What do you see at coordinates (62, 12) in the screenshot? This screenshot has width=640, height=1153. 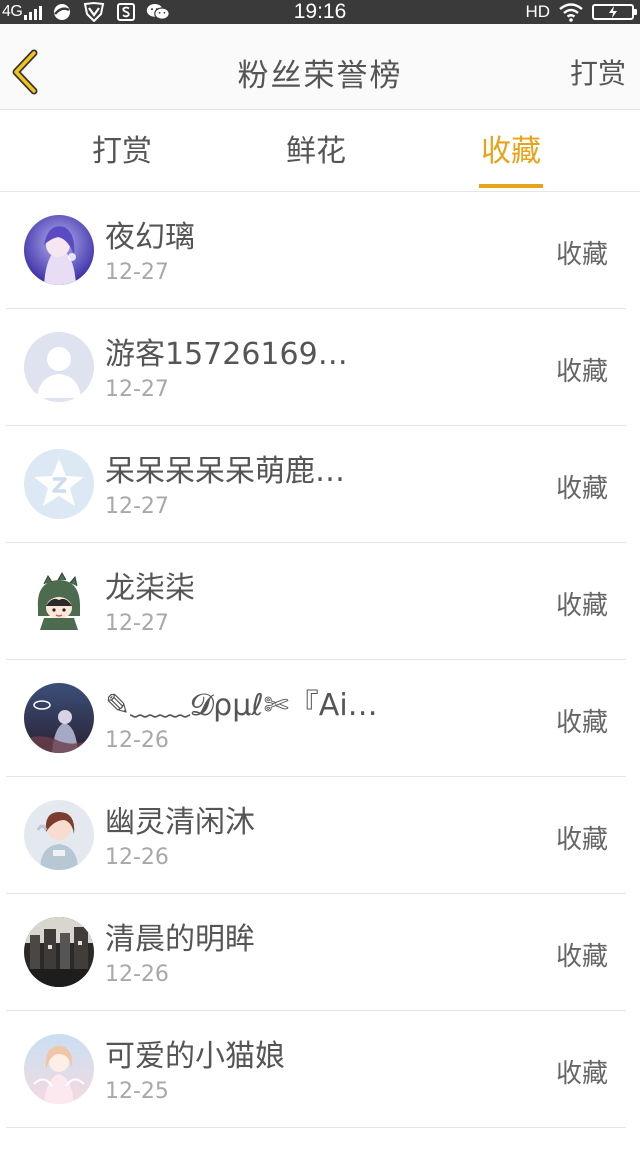 I see `browser-icon` at bounding box center [62, 12].